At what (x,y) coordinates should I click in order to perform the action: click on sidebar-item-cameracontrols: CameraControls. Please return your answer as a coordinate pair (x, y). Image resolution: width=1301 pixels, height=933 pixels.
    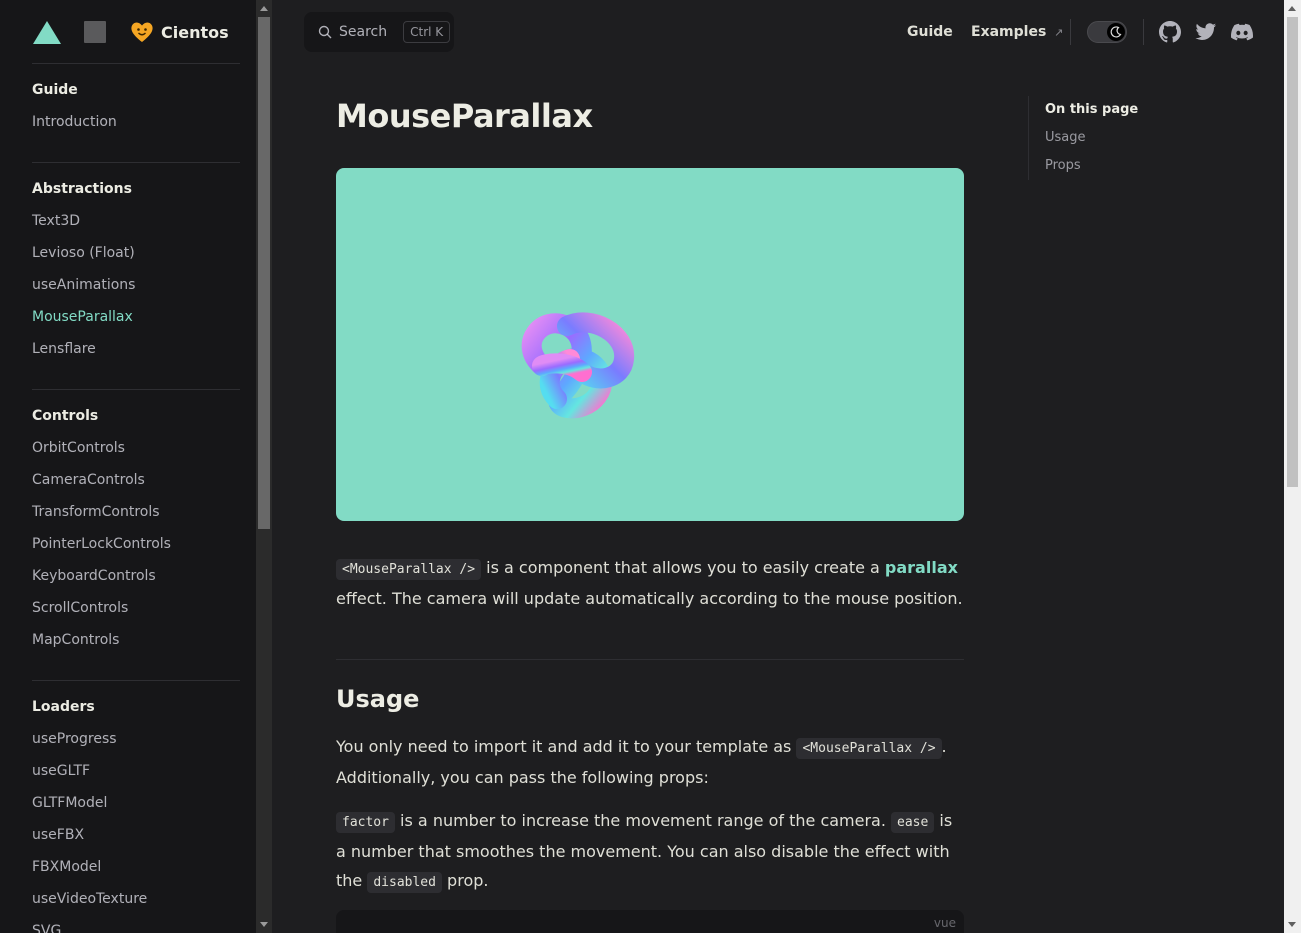
    Looking at the image, I should click on (136, 480).